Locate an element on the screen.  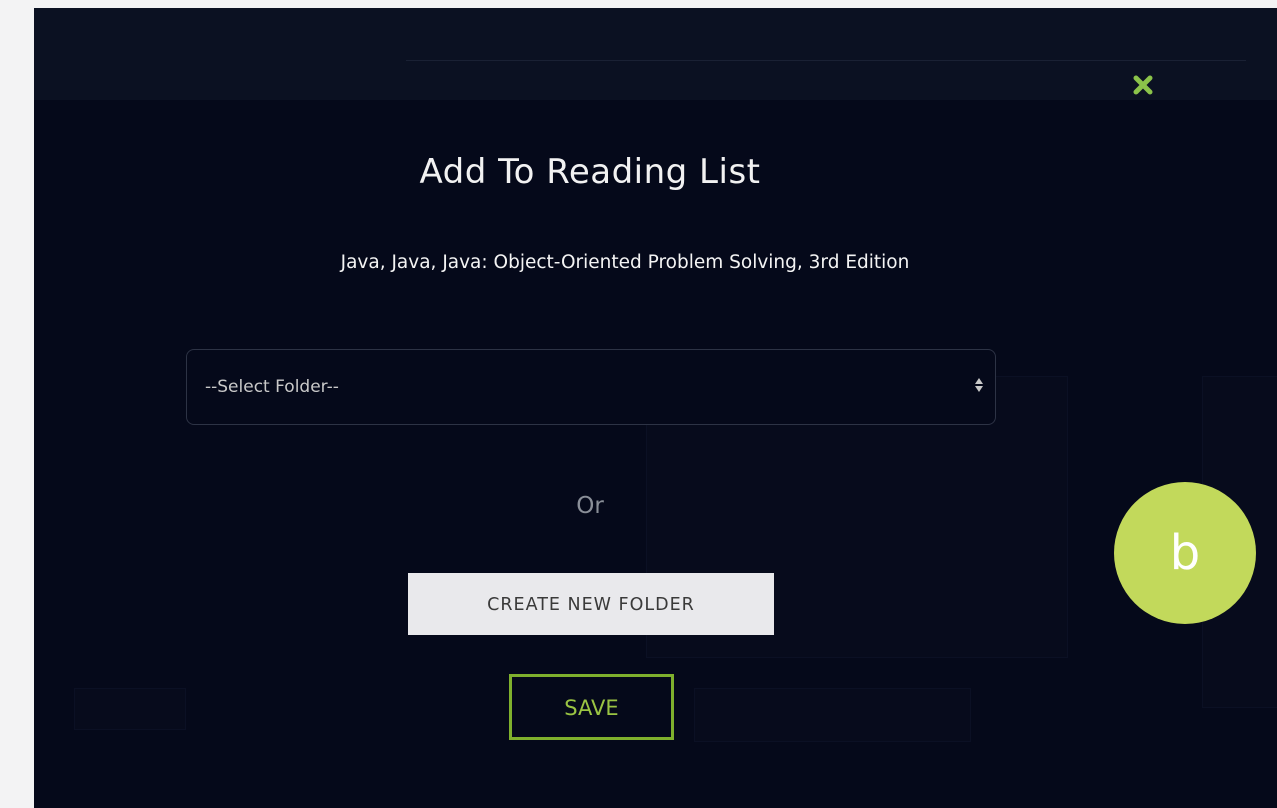
background-header-divider is located at coordinates (826, 60).